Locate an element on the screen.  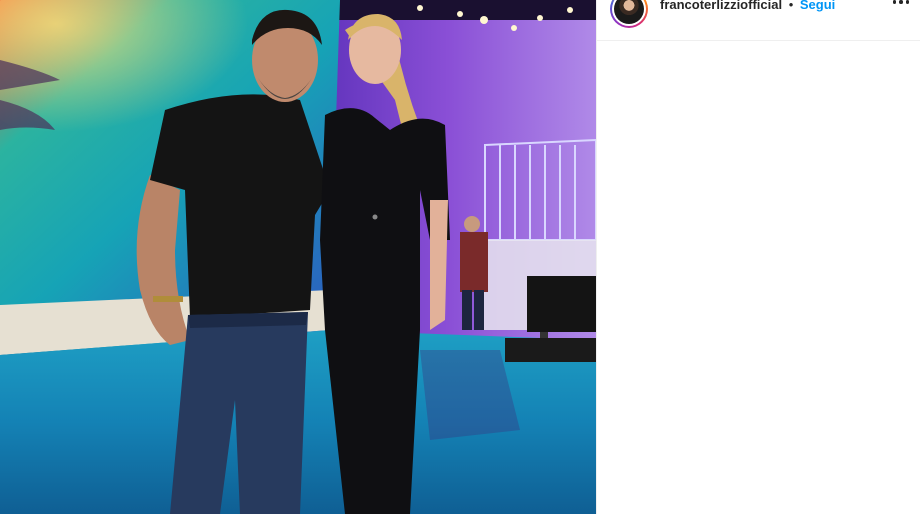
post-header: francoterlizziofficial • Segui is located at coordinates (758, 20).